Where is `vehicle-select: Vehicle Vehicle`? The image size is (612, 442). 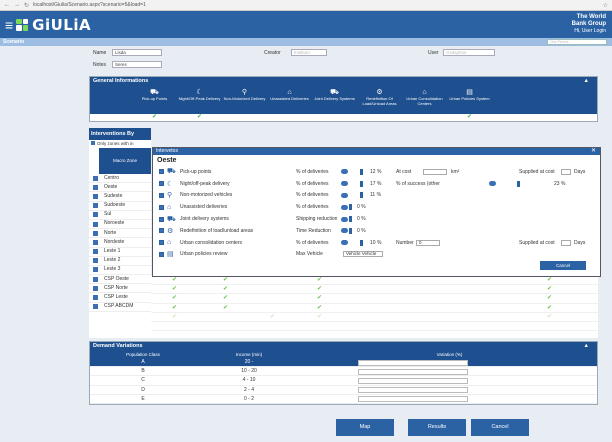
vehicle-select: Vehicle Vehicle is located at coordinates (363, 254).